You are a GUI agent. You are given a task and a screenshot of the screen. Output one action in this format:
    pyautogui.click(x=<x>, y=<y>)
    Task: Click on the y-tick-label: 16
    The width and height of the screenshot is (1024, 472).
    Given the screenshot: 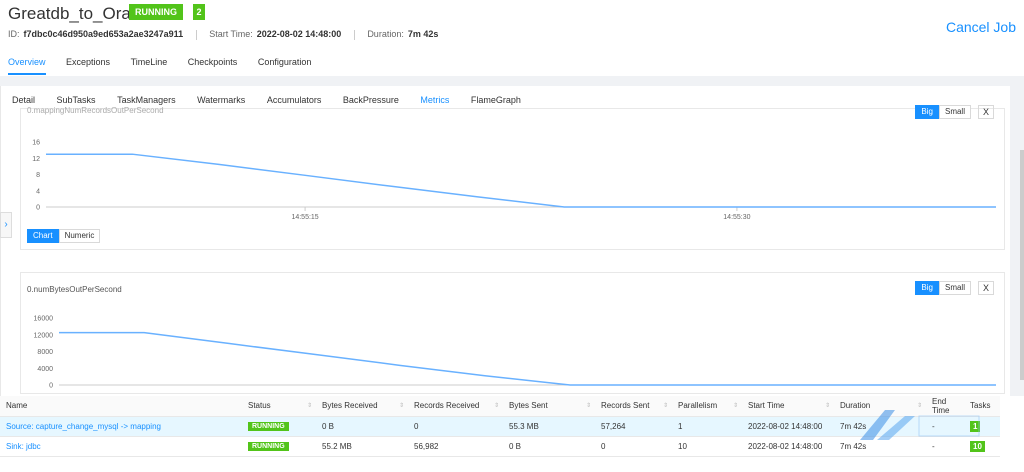 What is the action you would take?
    pyautogui.click(x=36, y=143)
    